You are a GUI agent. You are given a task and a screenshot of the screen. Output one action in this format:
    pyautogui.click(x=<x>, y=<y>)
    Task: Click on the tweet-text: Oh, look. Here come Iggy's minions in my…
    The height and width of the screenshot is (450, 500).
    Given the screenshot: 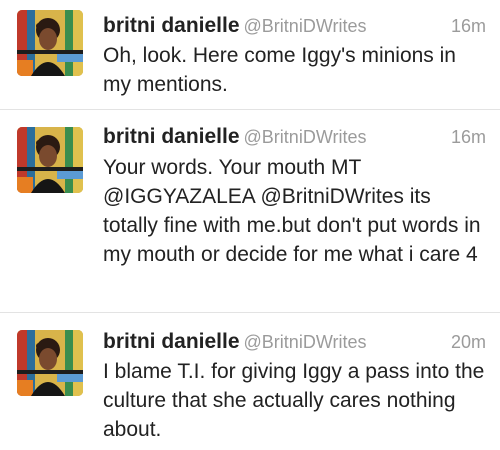 What is the action you would take?
    pyautogui.click(x=279, y=70)
    